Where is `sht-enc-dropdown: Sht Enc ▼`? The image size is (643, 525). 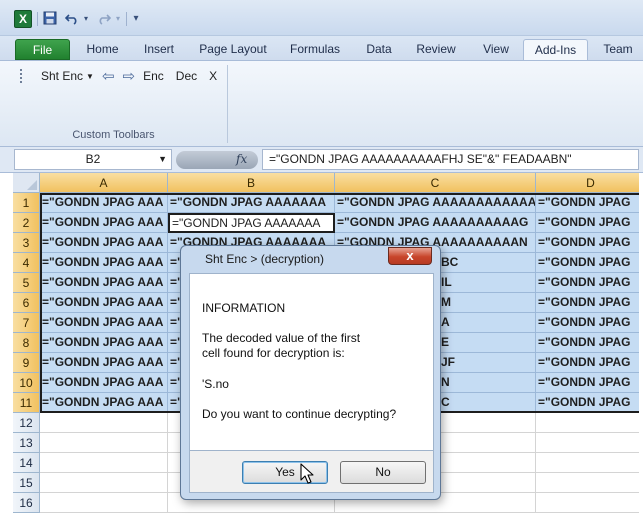 sht-enc-dropdown: Sht Enc ▼ is located at coordinates (67, 76).